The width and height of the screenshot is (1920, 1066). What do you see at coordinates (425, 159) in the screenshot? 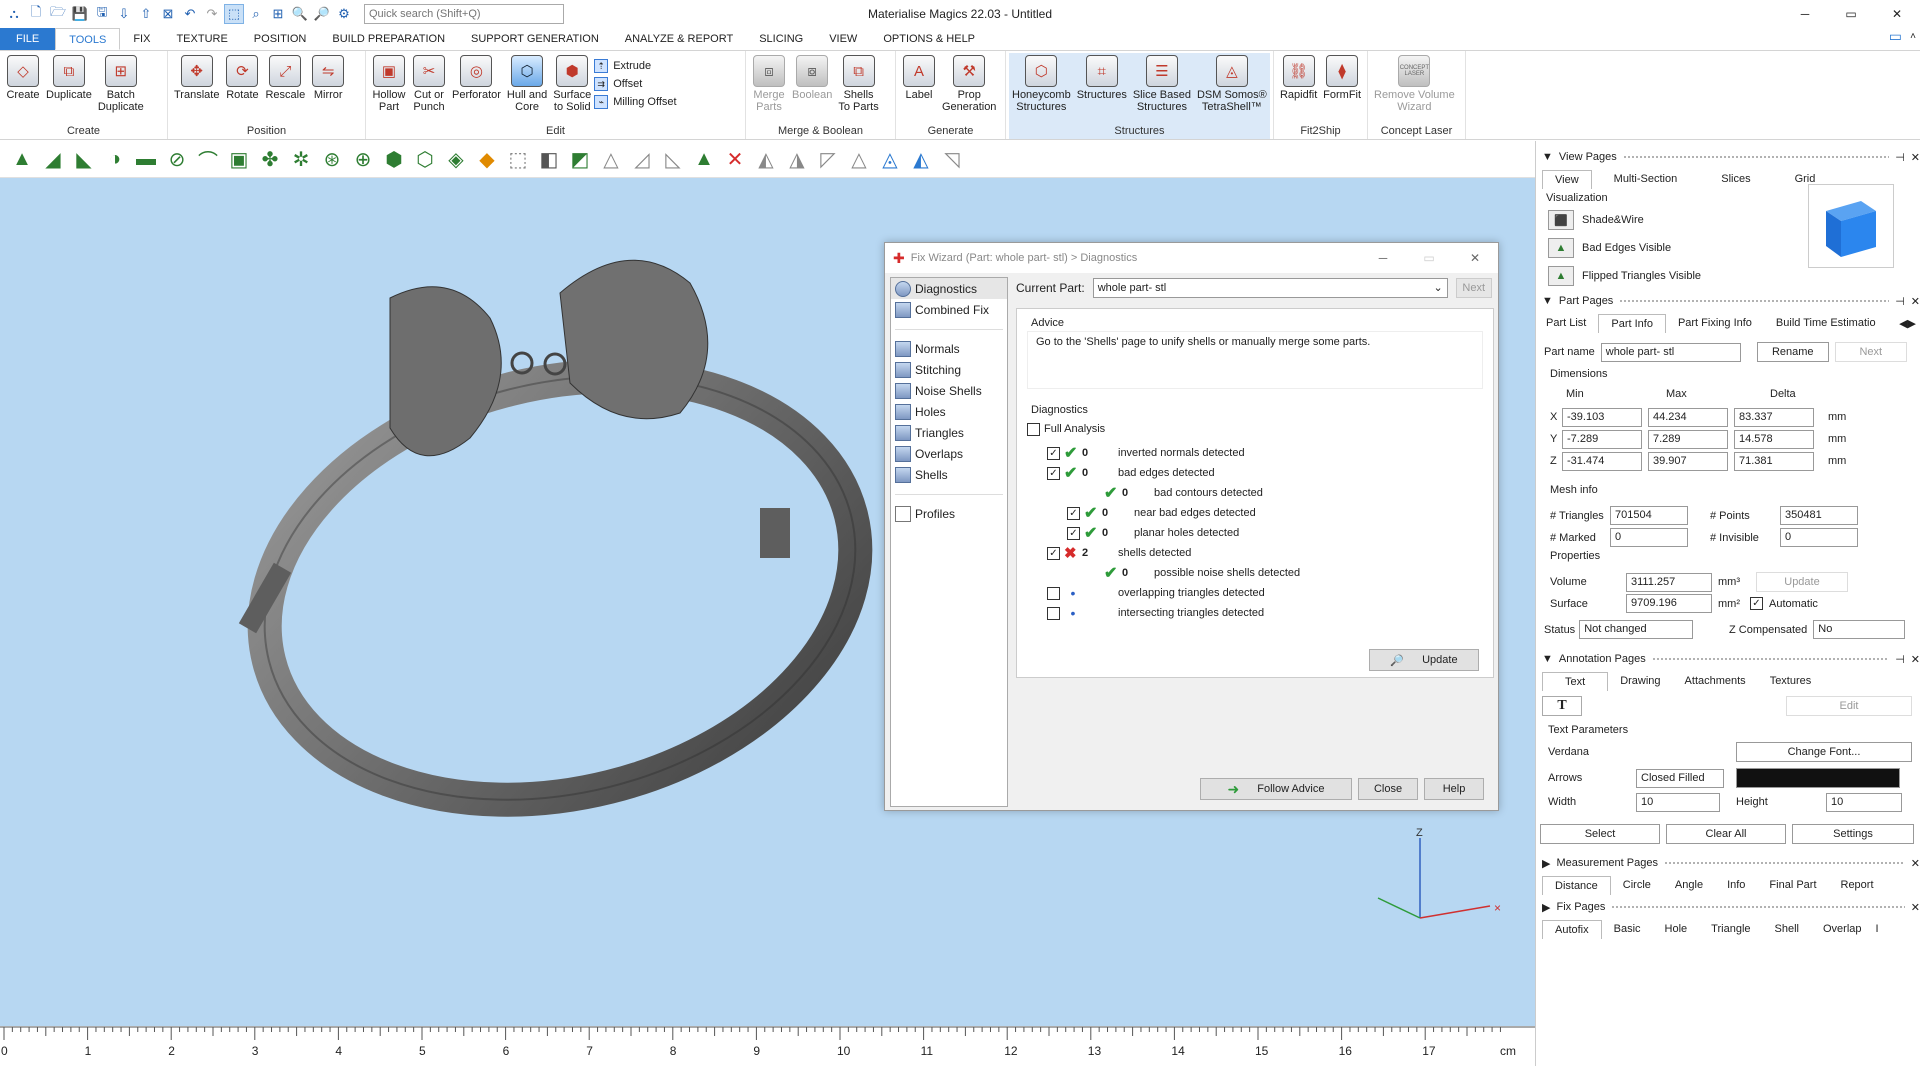
I see `unmark-part-icon: ⬡` at bounding box center [425, 159].